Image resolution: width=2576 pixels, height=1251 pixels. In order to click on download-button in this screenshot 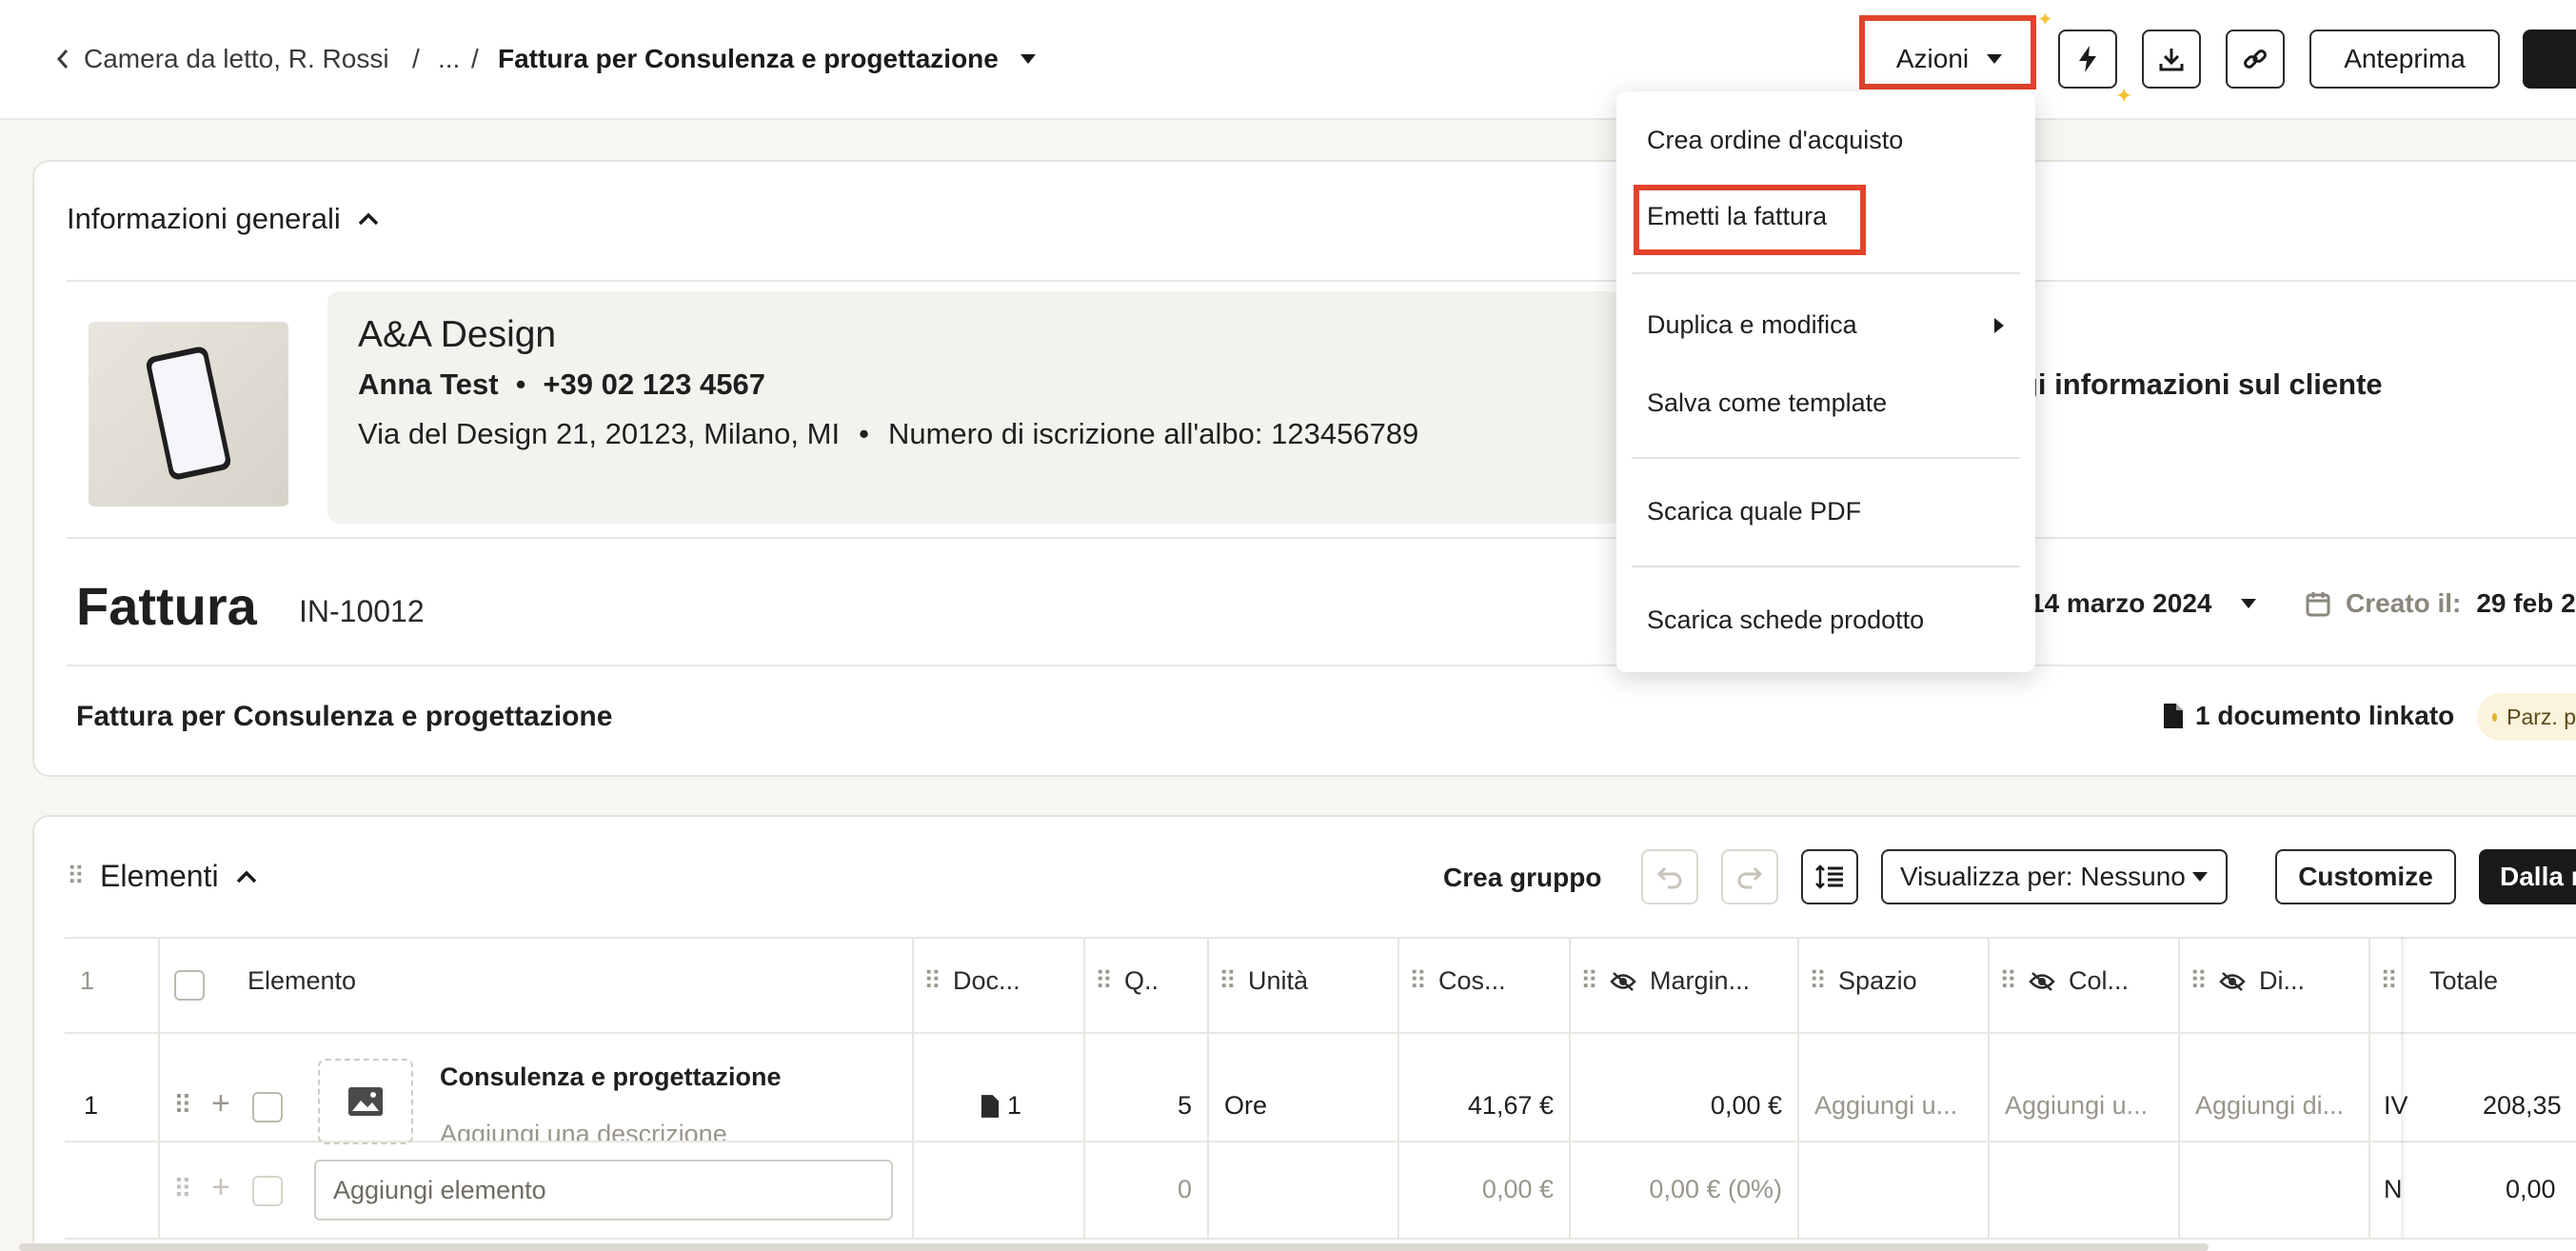, I will do `click(2172, 59)`.